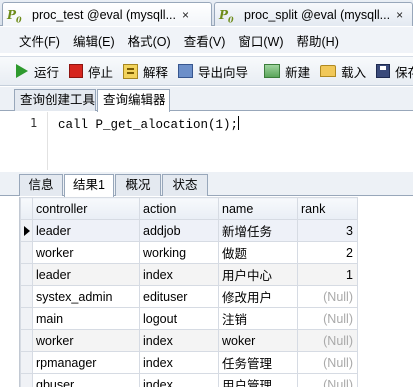 Image resolution: width=413 pixels, height=387 pixels. I want to click on new-button: 新建, so click(287, 71).